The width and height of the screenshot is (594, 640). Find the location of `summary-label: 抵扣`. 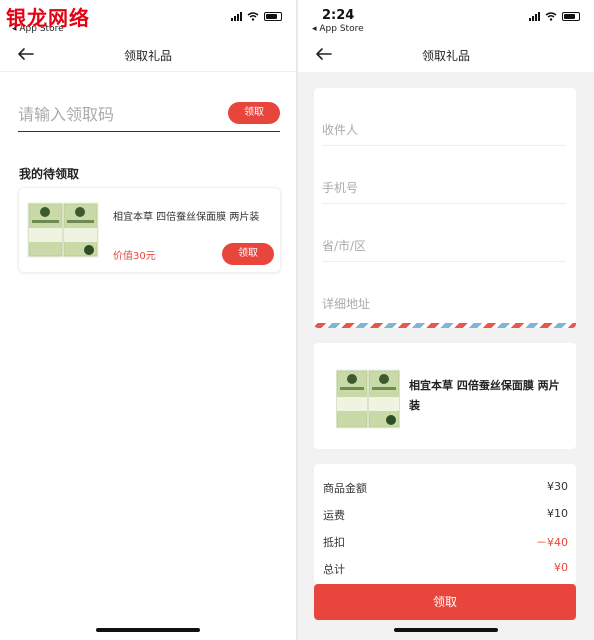

summary-label: 抵扣 is located at coordinates (334, 542).